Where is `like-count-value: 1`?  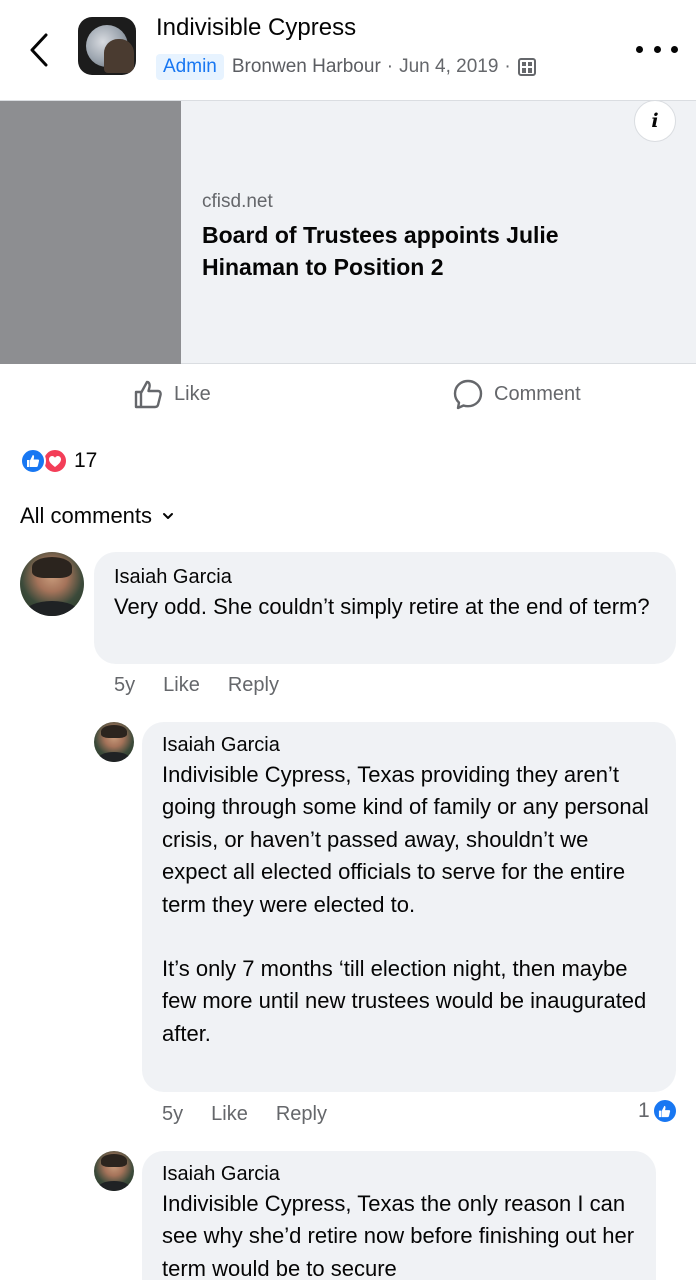 like-count-value: 1 is located at coordinates (644, 1110).